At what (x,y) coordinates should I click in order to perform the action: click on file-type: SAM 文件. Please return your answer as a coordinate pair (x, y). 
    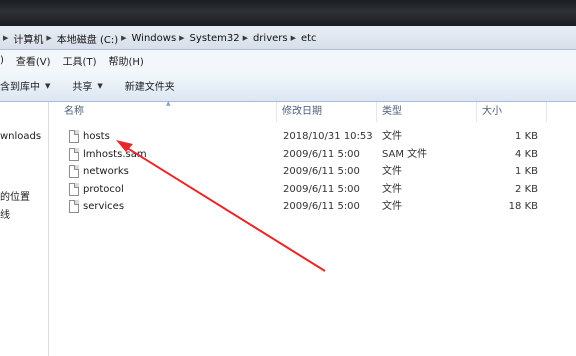
    Looking at the image, I should click on (405, 154).